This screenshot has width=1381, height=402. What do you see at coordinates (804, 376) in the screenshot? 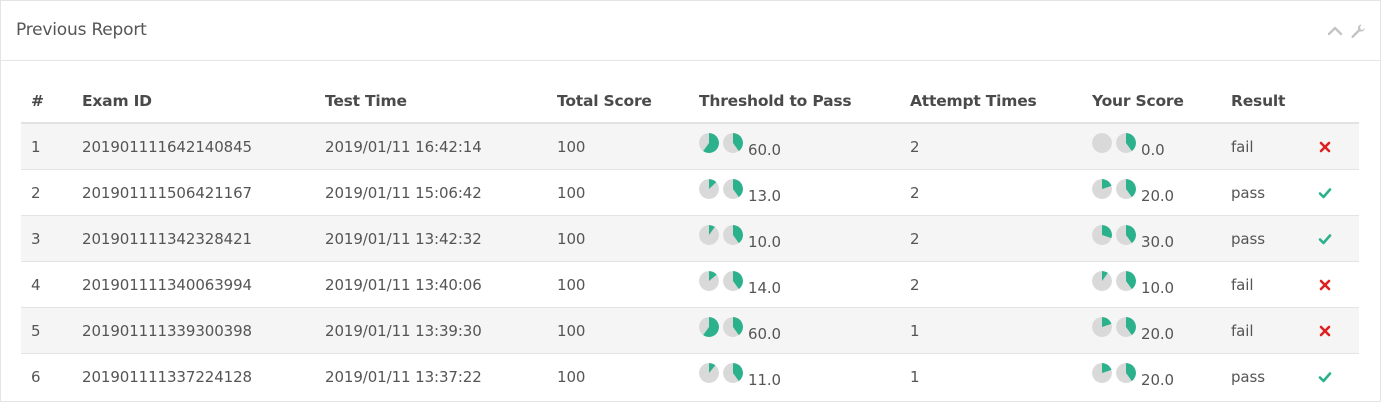
I see `threshold-cell: 11.0` at bounding box center [804, 376].